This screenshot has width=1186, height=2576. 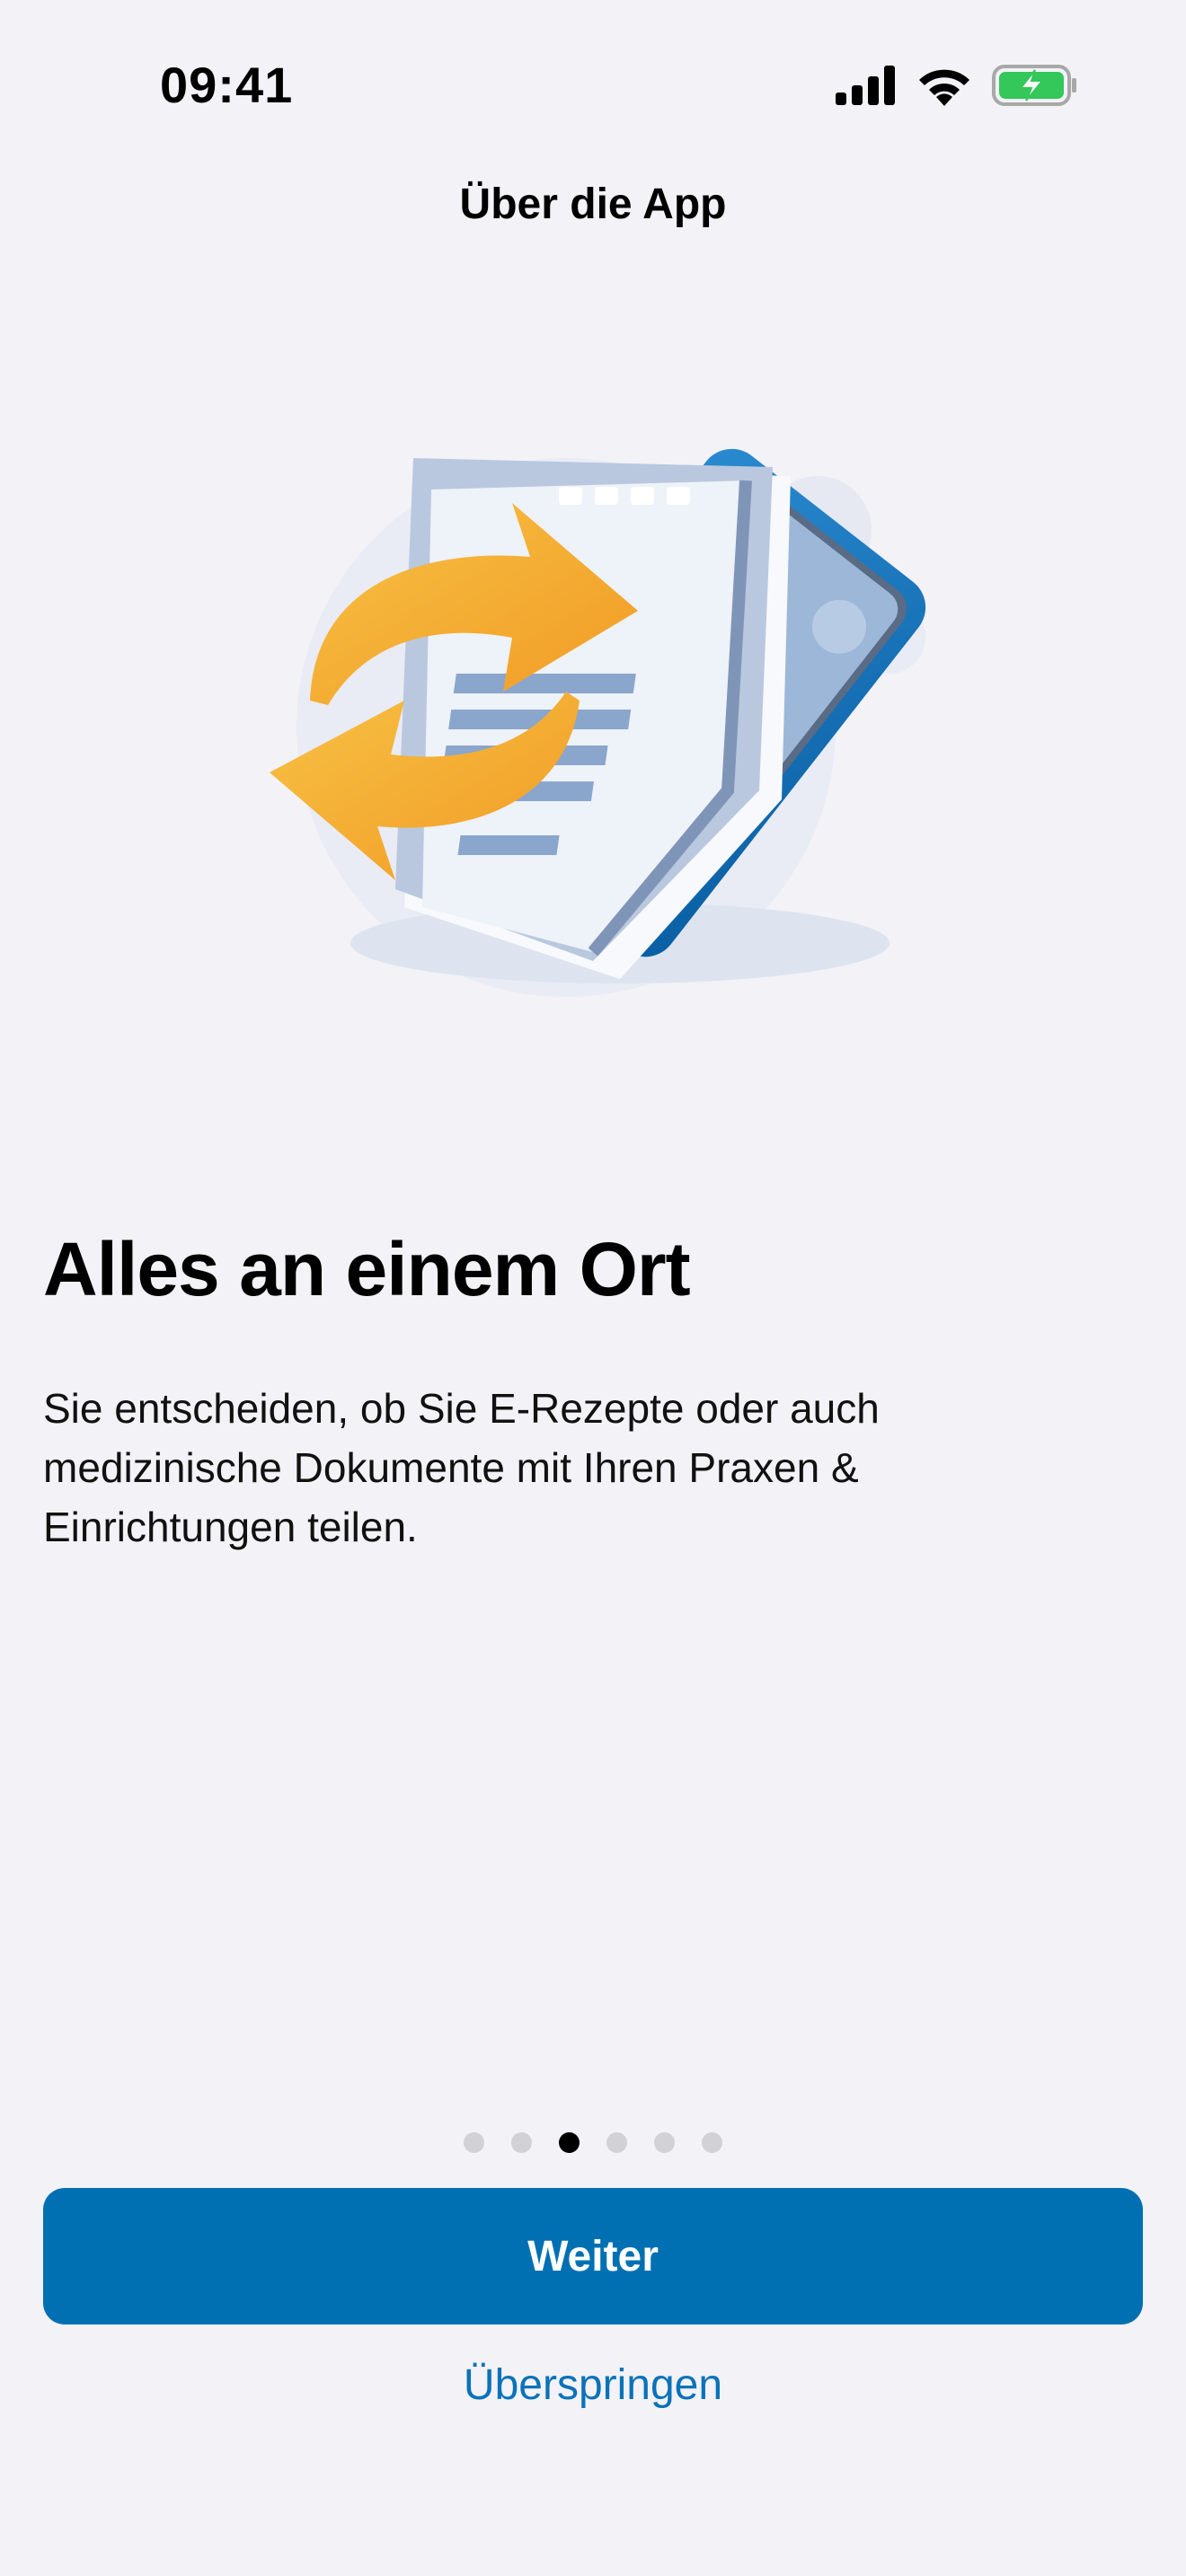 I want to click on status-icons, so click(x=957, y=85).